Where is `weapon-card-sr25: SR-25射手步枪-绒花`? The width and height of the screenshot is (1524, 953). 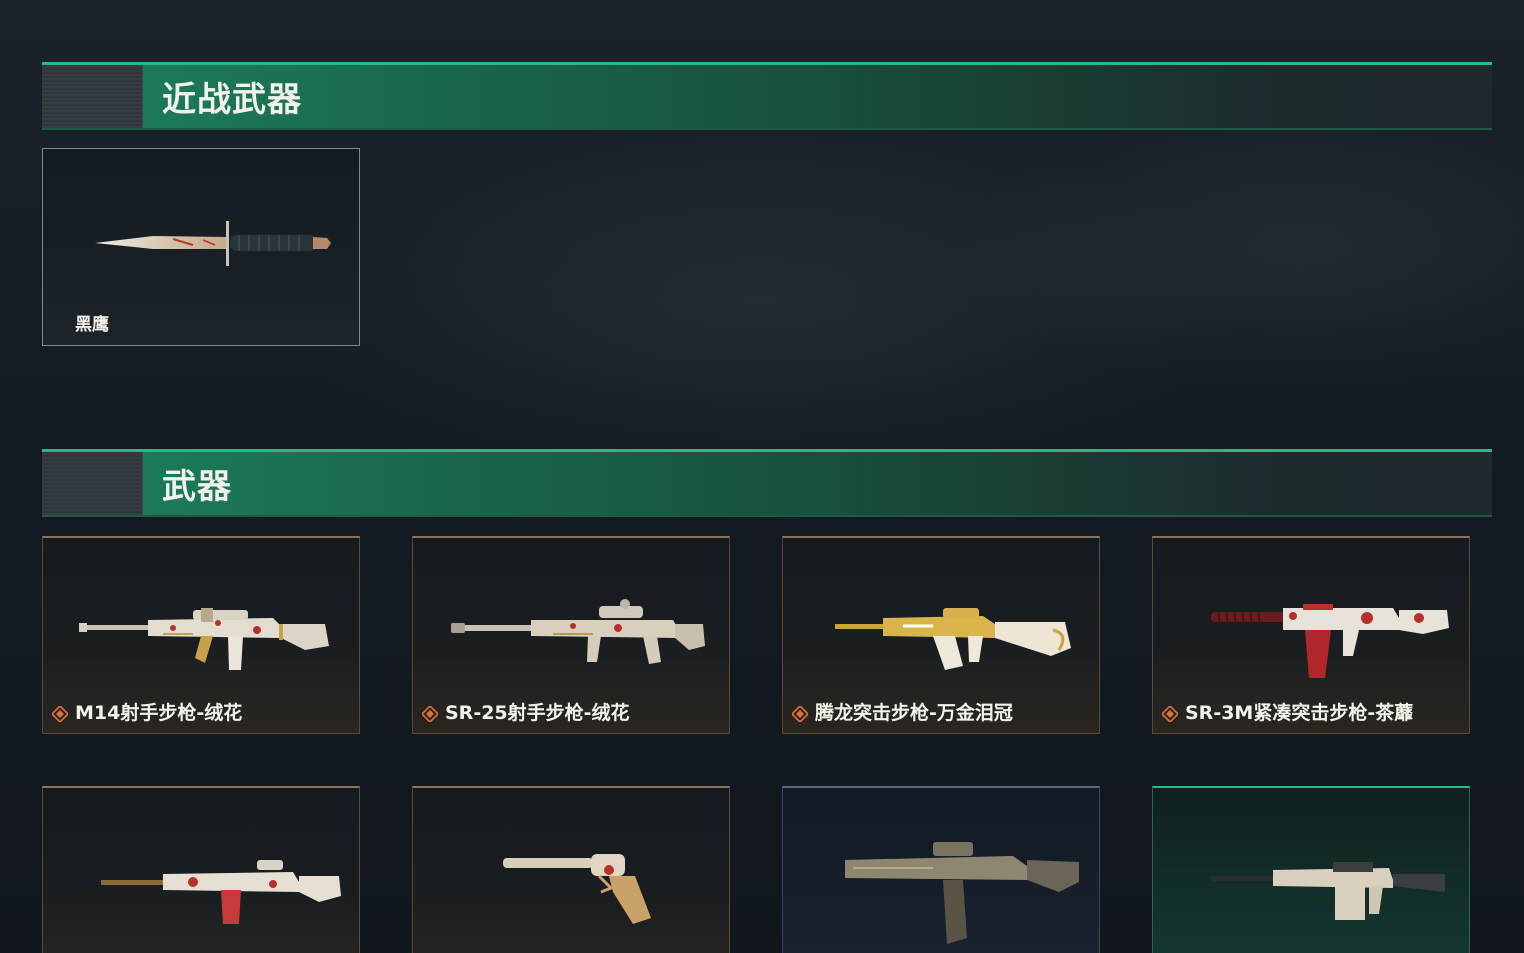
weapon-card-sr25: SR-25射手步枪-绒花 is located at coordinates (571, 635).